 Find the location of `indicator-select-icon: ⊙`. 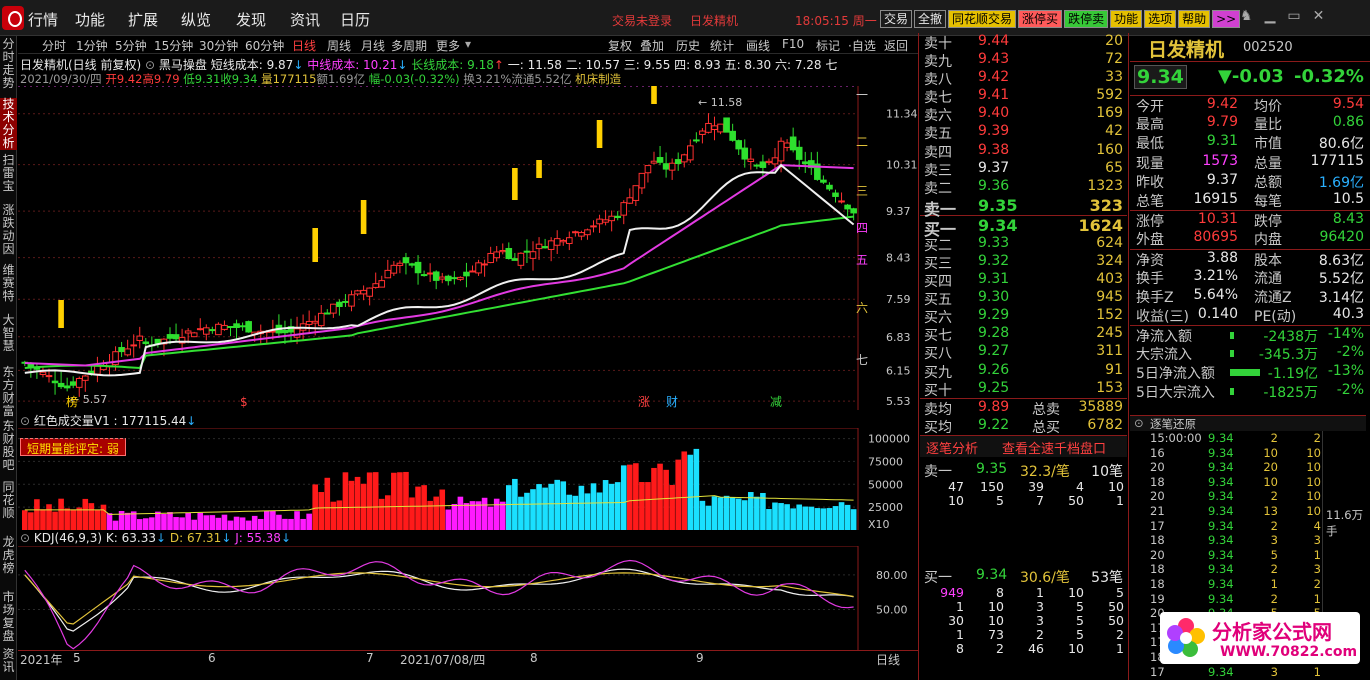

indicator-select-icon: ⊙ is located at coordinates (152, 65).